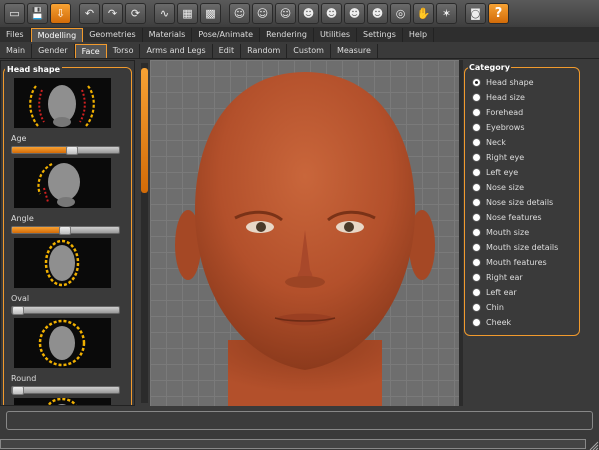  I want to click on category-option-mouth-features: Mouth features, so click(509, 262).